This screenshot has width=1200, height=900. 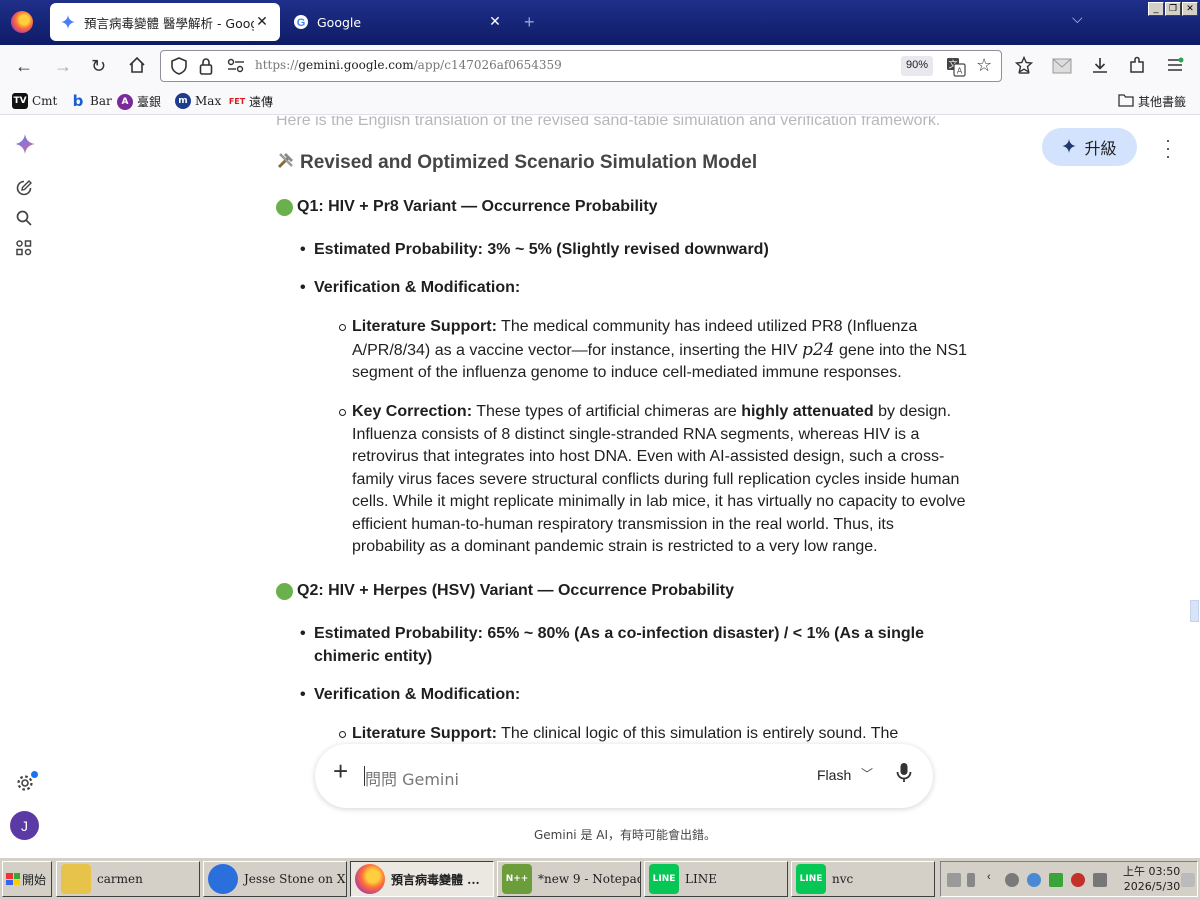 I want to click on settings-gear-icon, so click(x=27, y=784).